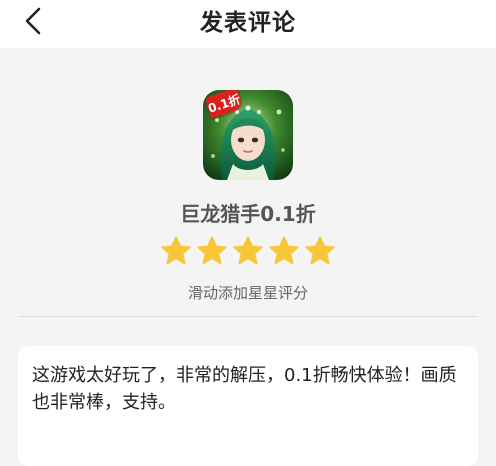 This screenshot has height=466, width=496. I want to click on rating-hint: 滑动添加星星评分, so click(247, 293).